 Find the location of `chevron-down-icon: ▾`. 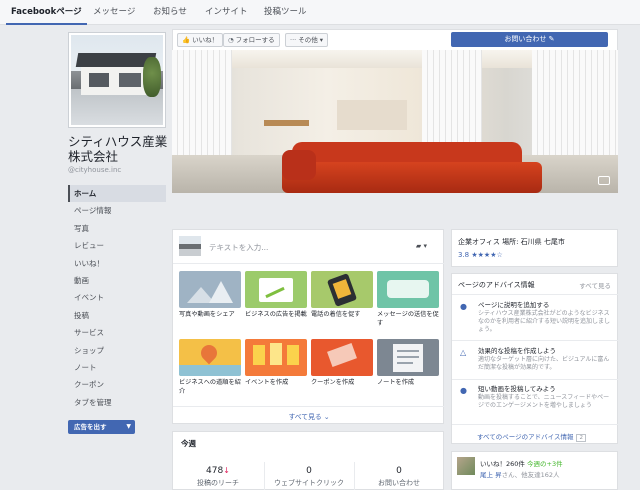

chevron-down-icon: ▾ is located at coordinates (320, 40).